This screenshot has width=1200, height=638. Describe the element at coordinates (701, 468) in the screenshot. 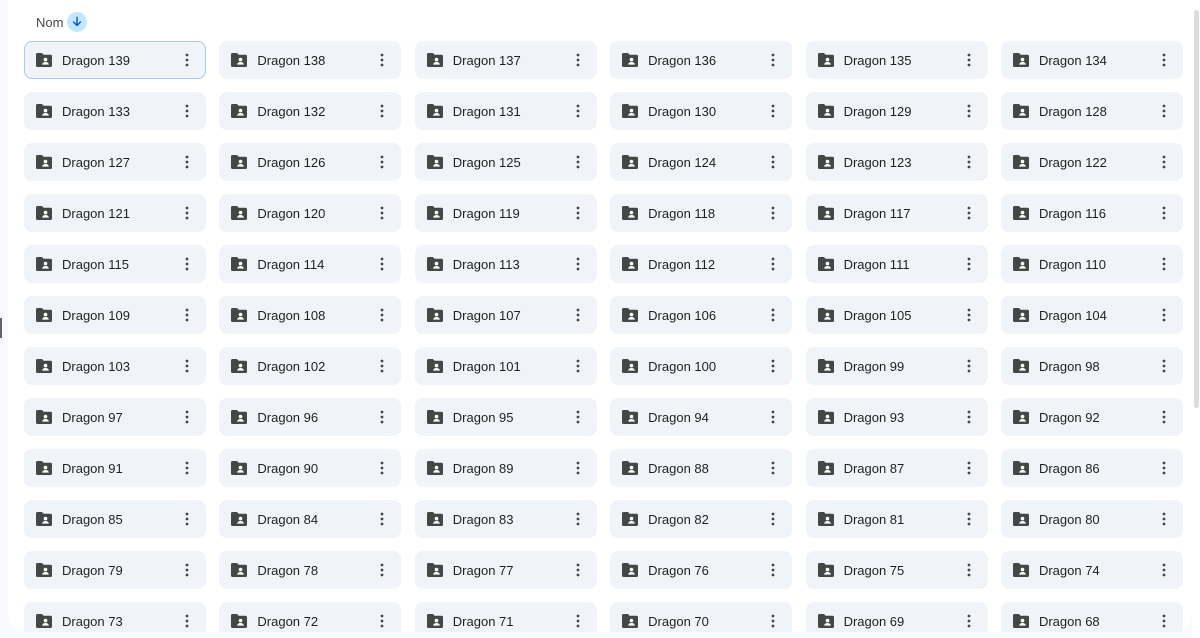

I see `folder-card: Dragon 88` at that location.